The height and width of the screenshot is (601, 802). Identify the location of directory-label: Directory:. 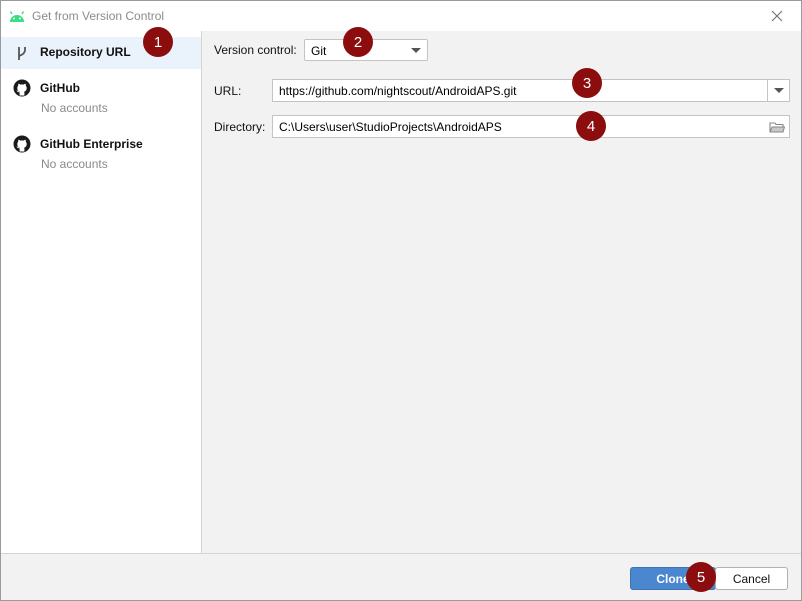
(240, 127).